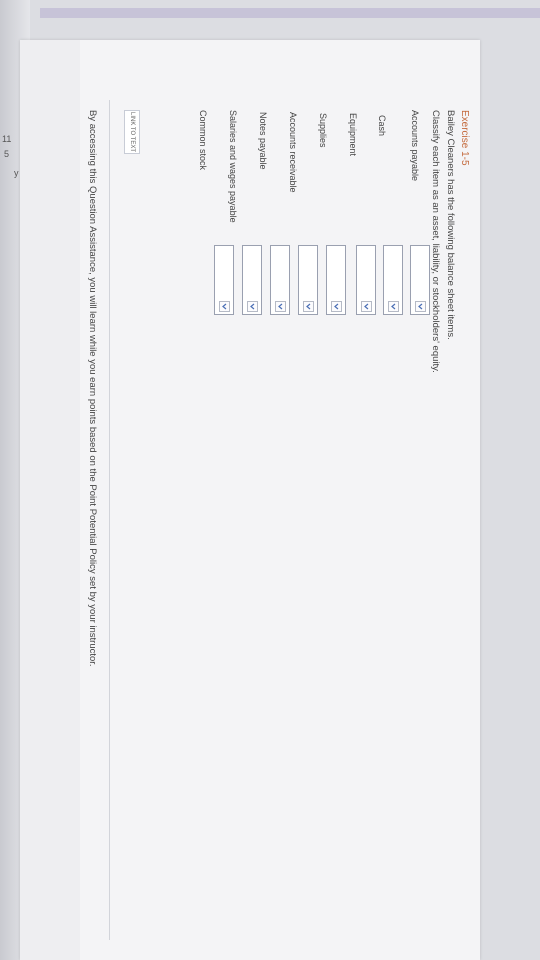 This screenshot has width=540, height=960. I want to click on list-item: Common stock, so click(201, 260).